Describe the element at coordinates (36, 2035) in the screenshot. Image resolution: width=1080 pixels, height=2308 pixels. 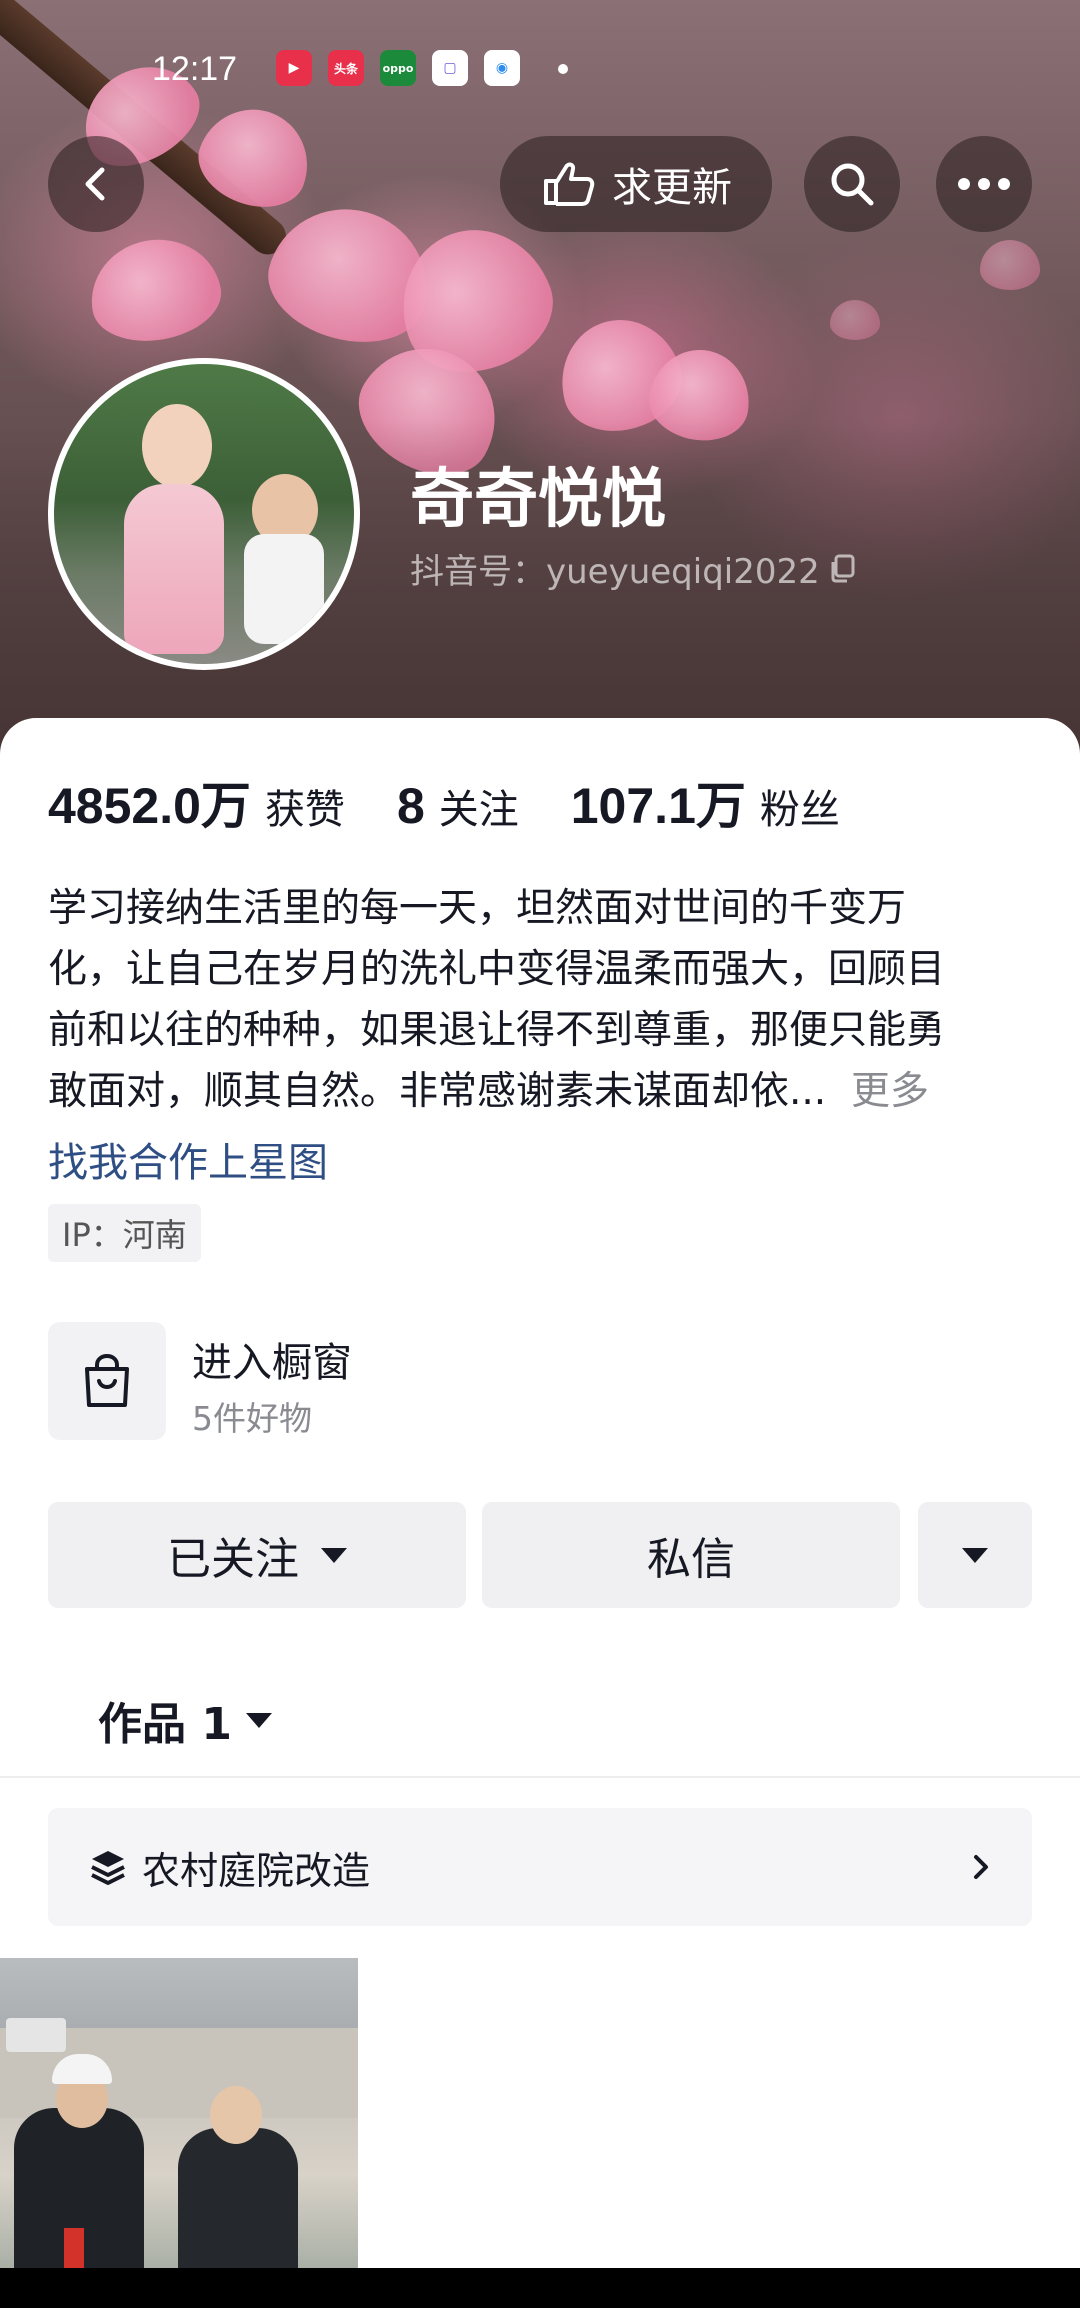
I see `thumbnail-ac-unit` at that location.